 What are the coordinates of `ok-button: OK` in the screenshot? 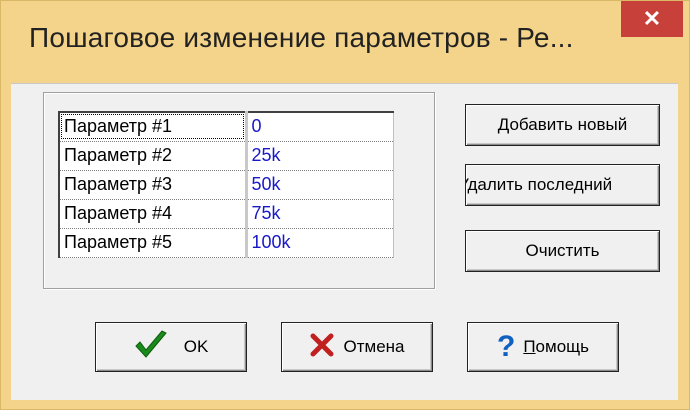 It's located at (171, 347).